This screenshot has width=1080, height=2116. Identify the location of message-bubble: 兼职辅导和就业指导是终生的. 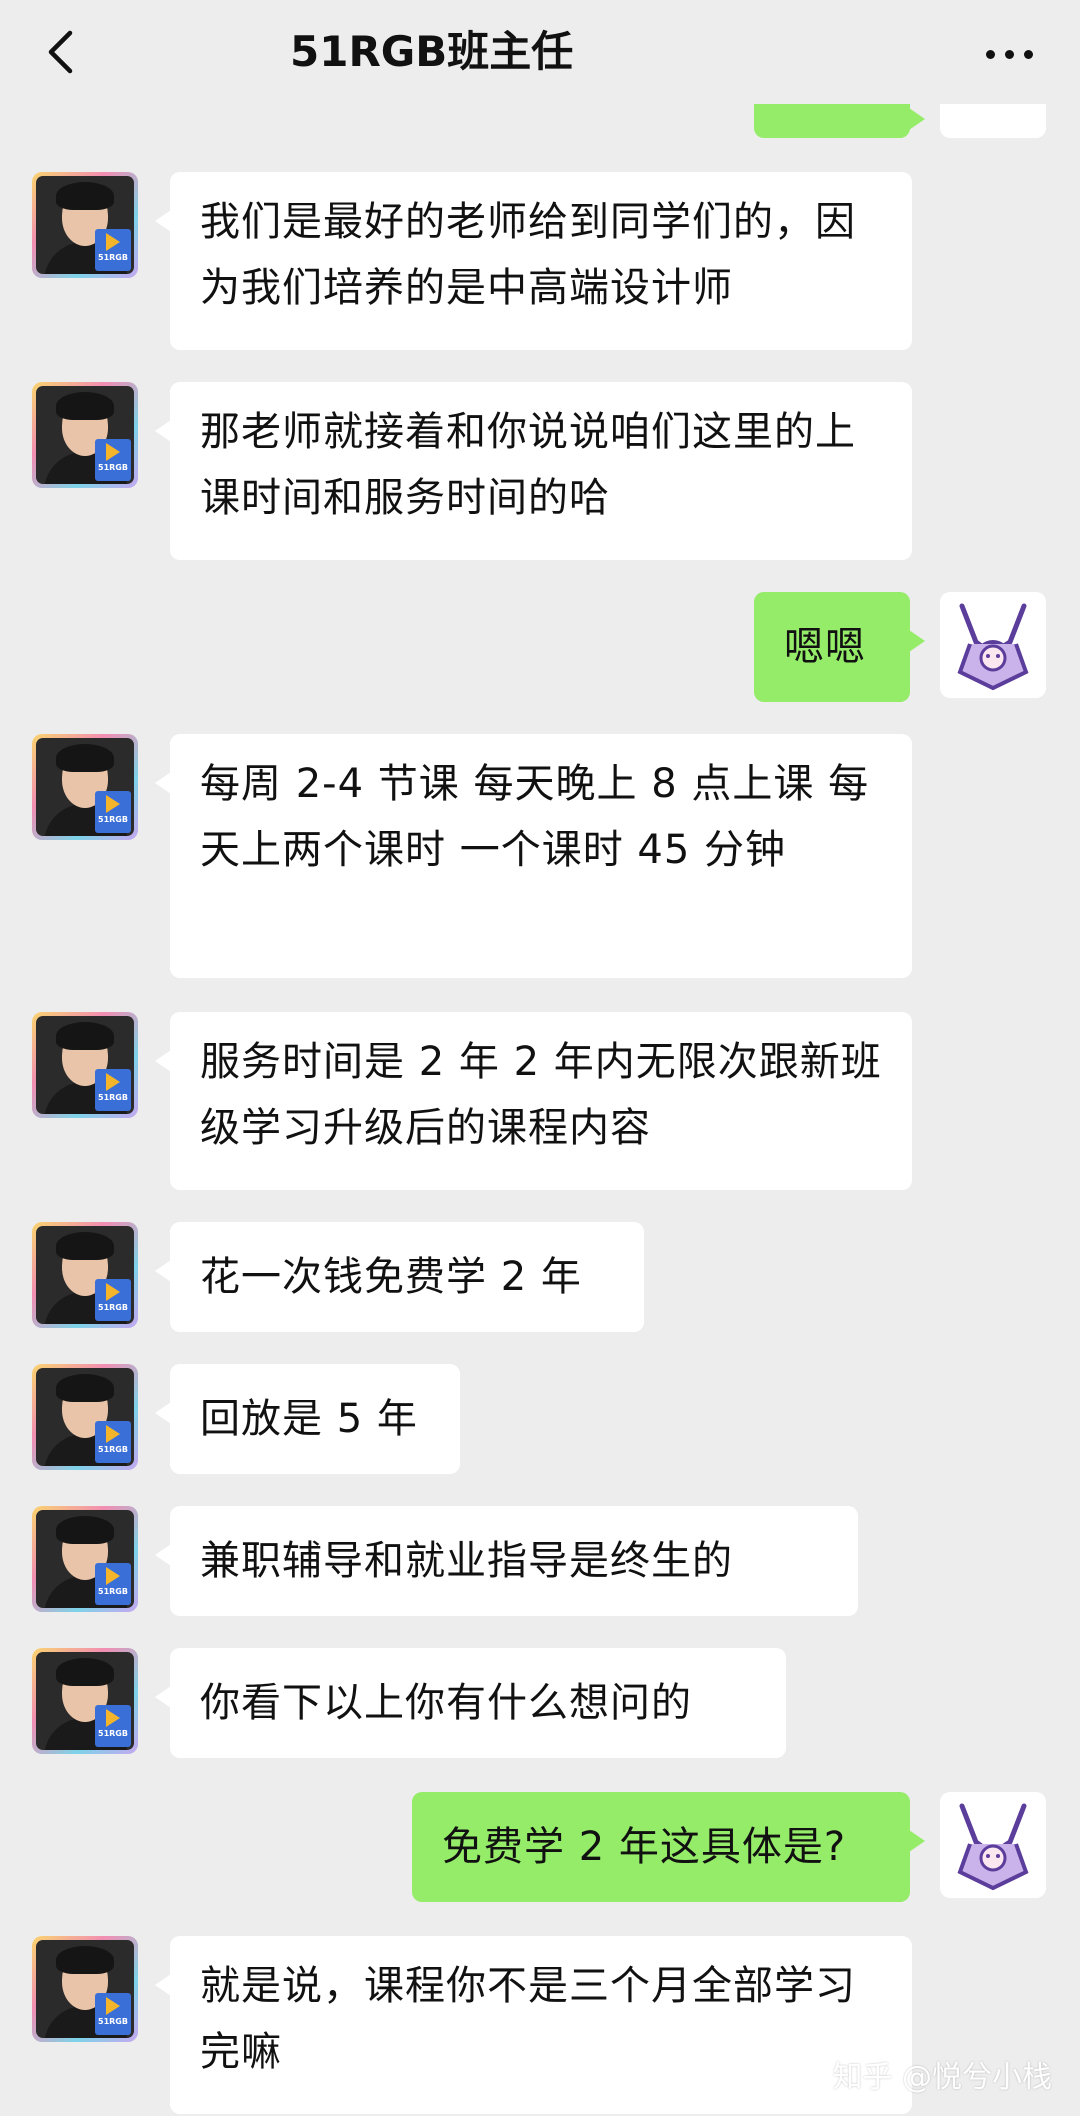
(506, 1561).